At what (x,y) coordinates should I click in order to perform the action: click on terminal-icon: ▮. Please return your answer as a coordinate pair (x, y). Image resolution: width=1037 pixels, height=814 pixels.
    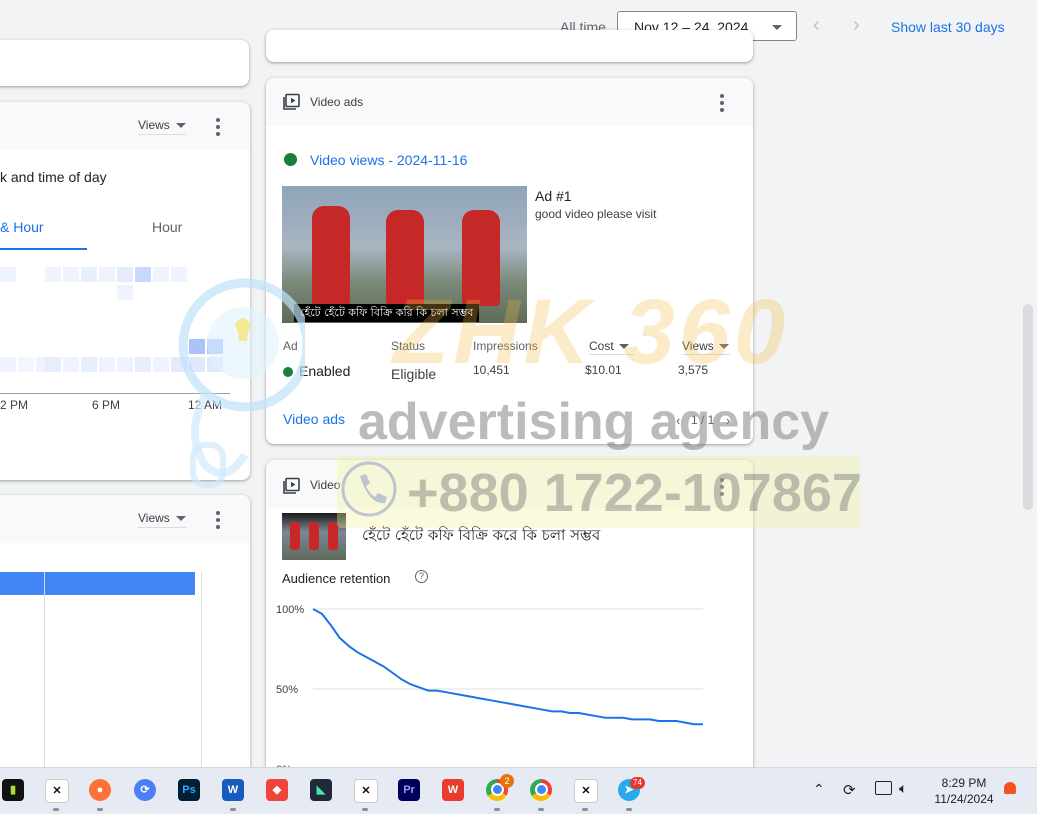
    Looking at the image, I should click on (13, 790).